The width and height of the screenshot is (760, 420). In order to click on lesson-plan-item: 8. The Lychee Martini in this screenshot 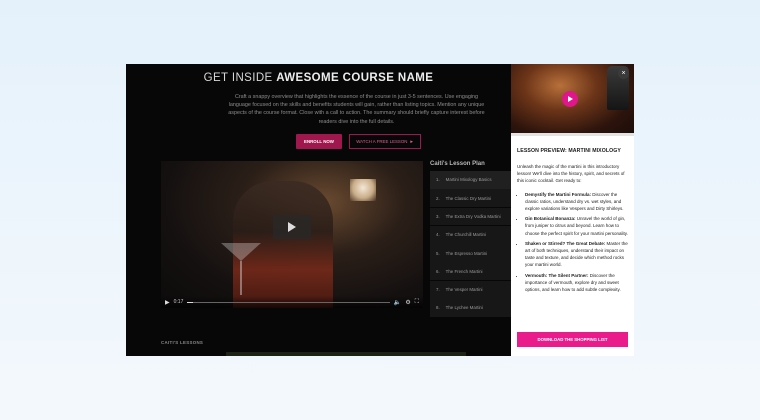, I will do `click(470, 308)`.